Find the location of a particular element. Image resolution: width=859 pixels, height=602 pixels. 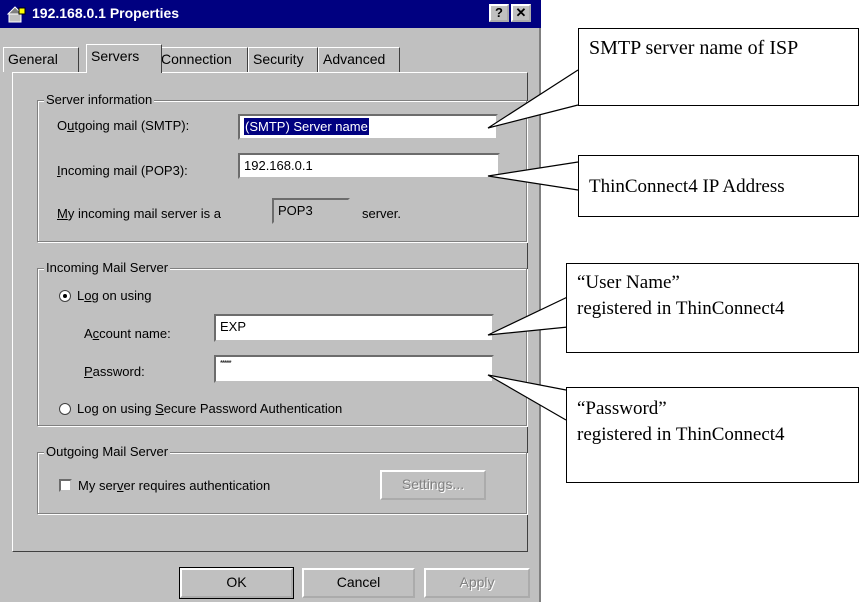

tab-servers: Servers is located at coordinates (124, 58).